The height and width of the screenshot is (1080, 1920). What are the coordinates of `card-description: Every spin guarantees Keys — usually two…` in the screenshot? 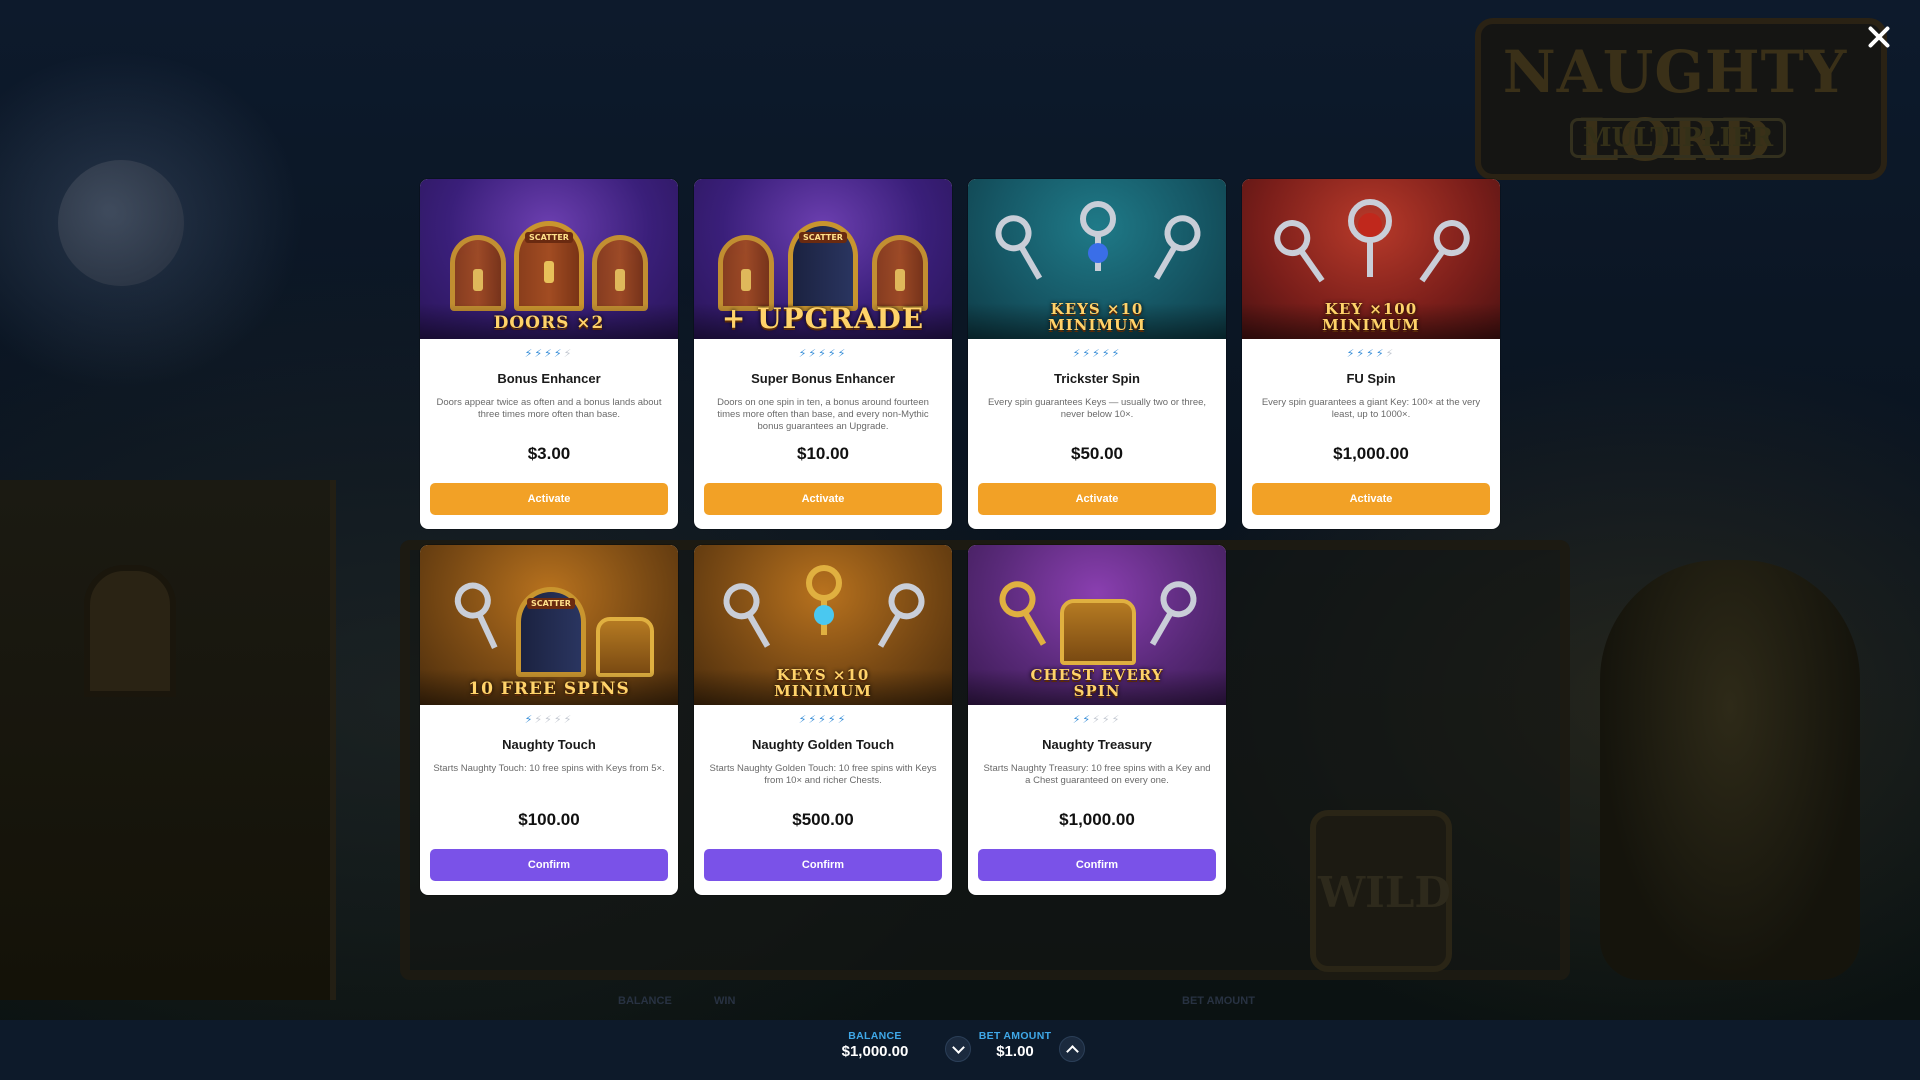 It's located at (1097, 408).